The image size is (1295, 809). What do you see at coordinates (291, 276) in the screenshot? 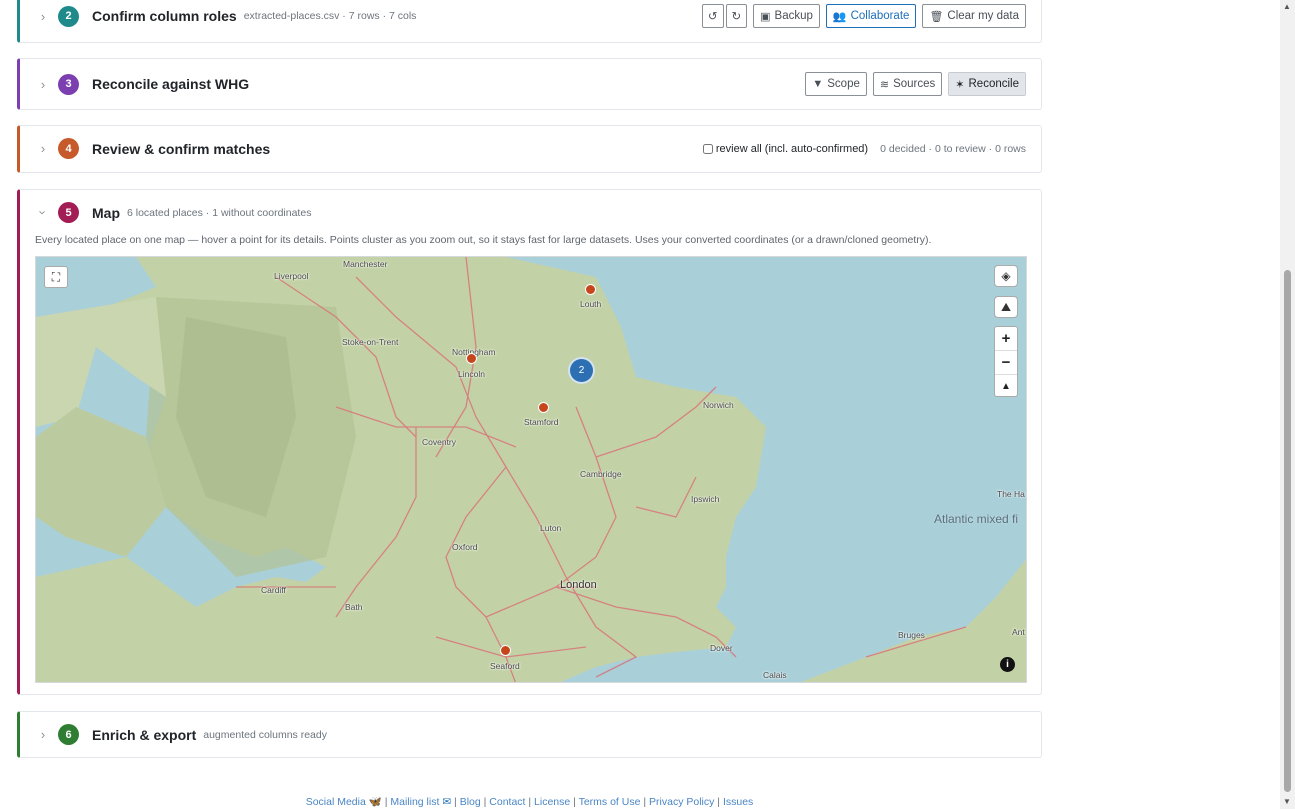
I see `map-label: Liverpool` at bounding box center [291, 276].